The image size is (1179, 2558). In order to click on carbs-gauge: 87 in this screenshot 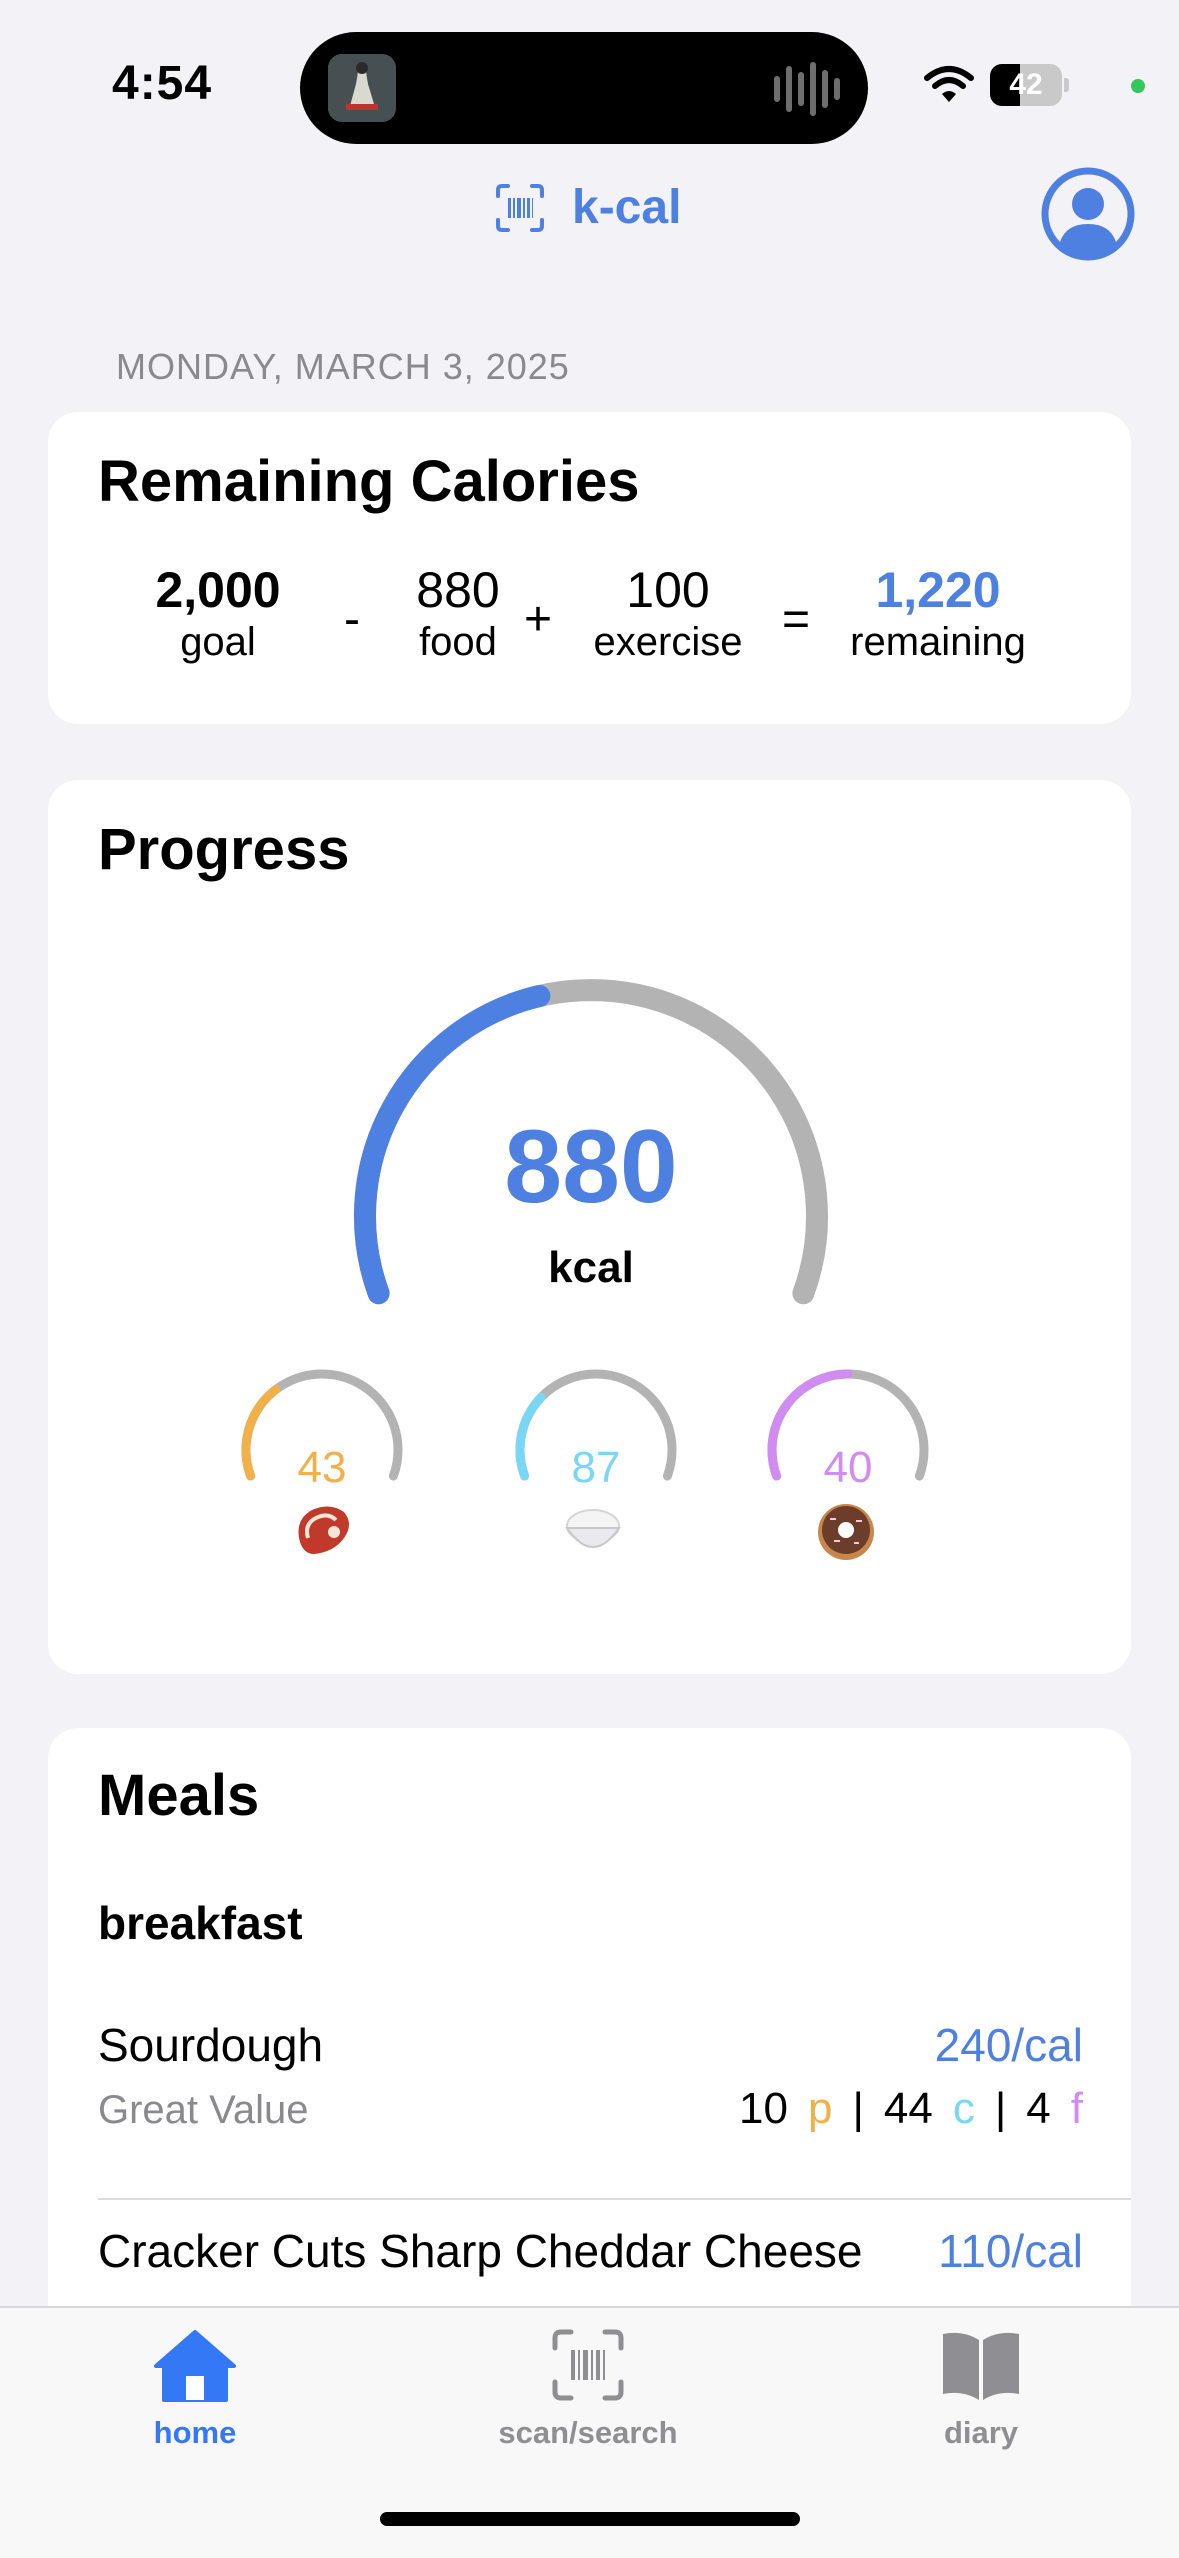, I will do `click(596, 1430)`.